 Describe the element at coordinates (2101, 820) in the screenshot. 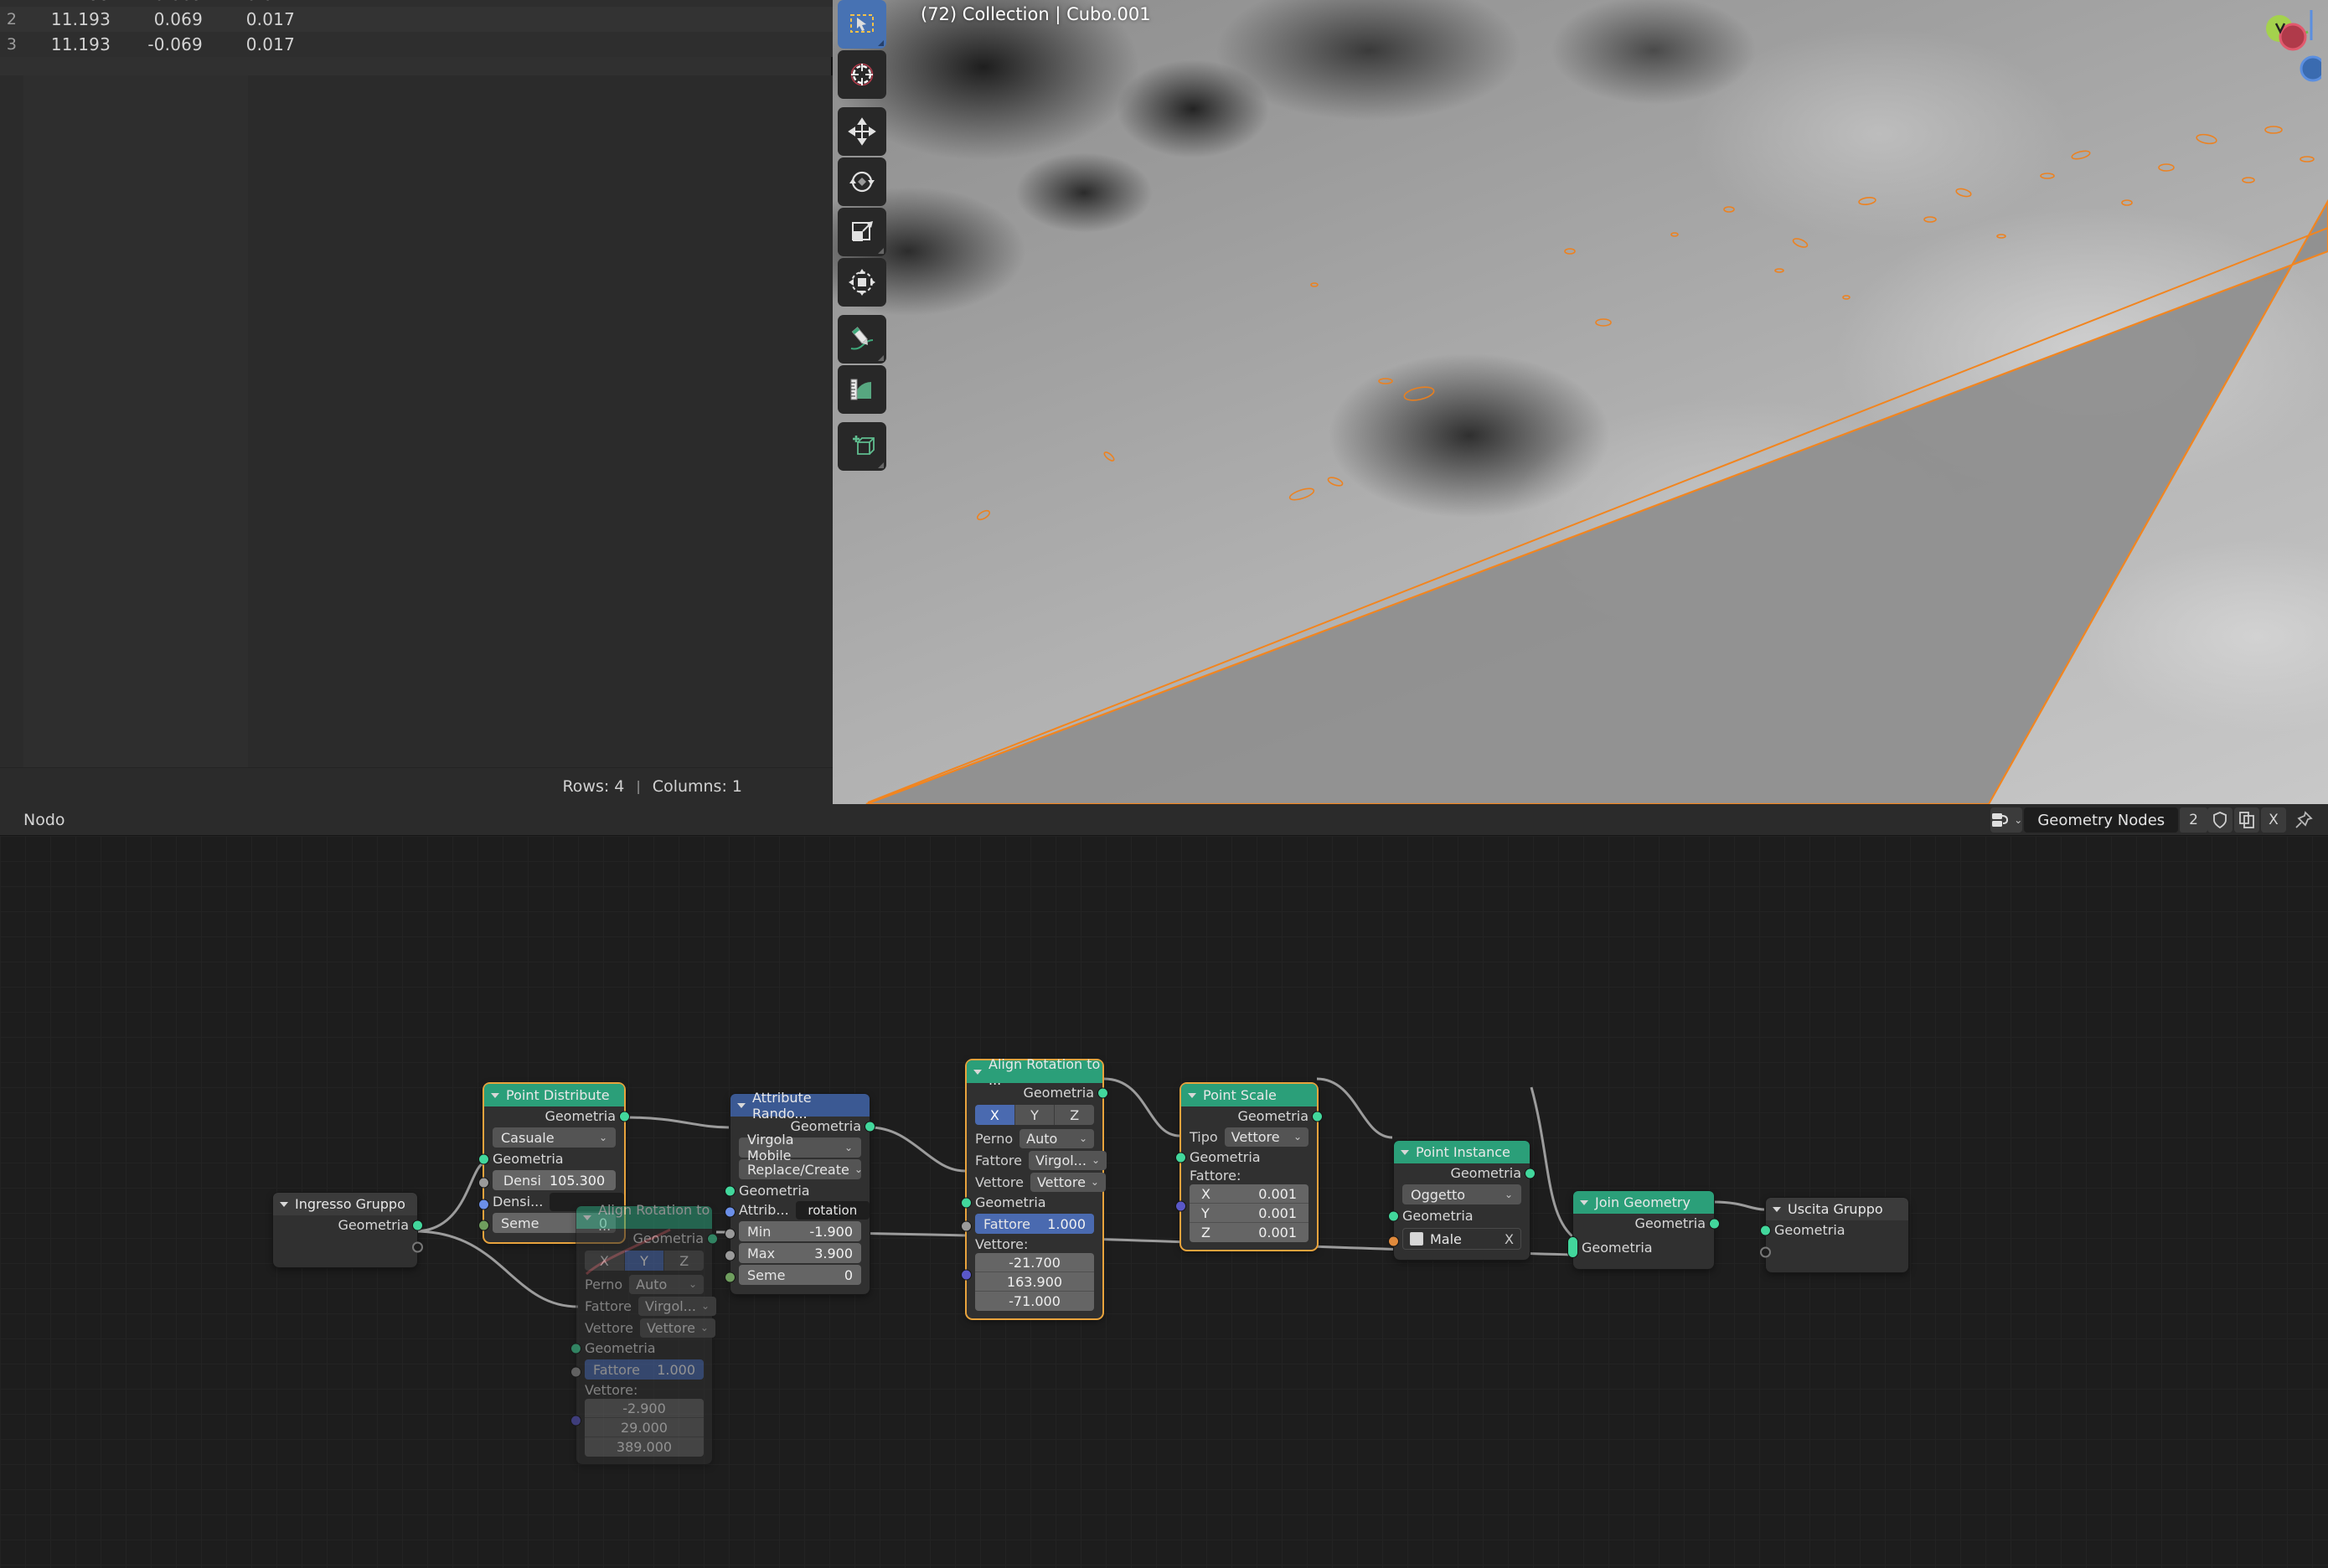

I see `datablock-field: Geometry Nodes` at that location.